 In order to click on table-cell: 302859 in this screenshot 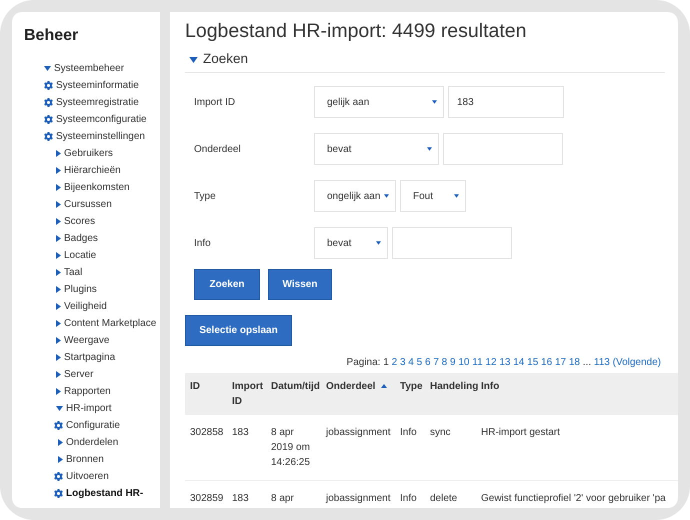, I will do `click(207, 498)`.